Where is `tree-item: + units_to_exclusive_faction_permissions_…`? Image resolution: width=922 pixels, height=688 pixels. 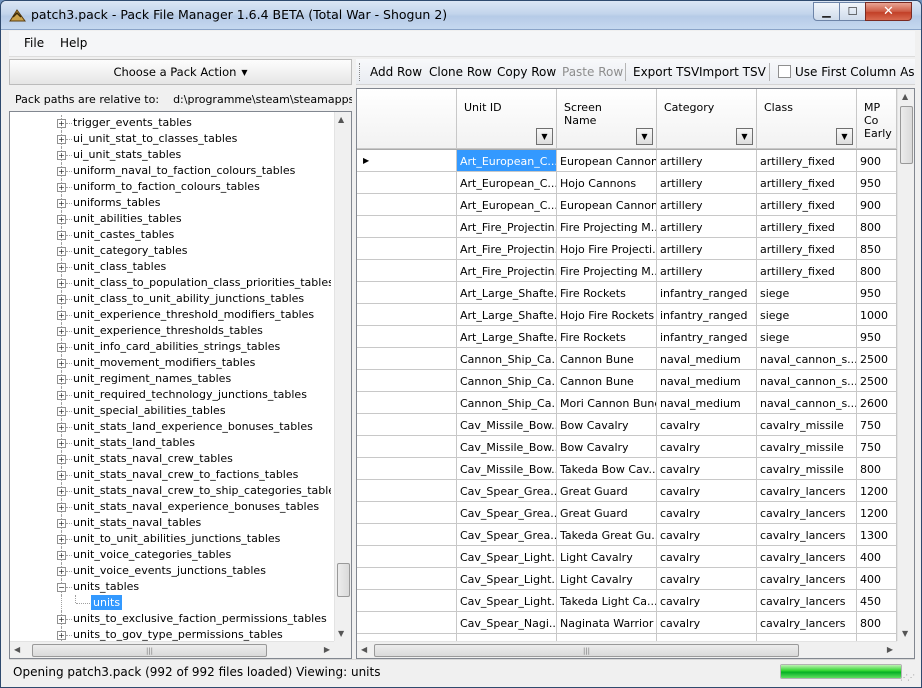 tree-item: + units_to_exclusive_faction_permissions_… is located at coordinates (170, 619).